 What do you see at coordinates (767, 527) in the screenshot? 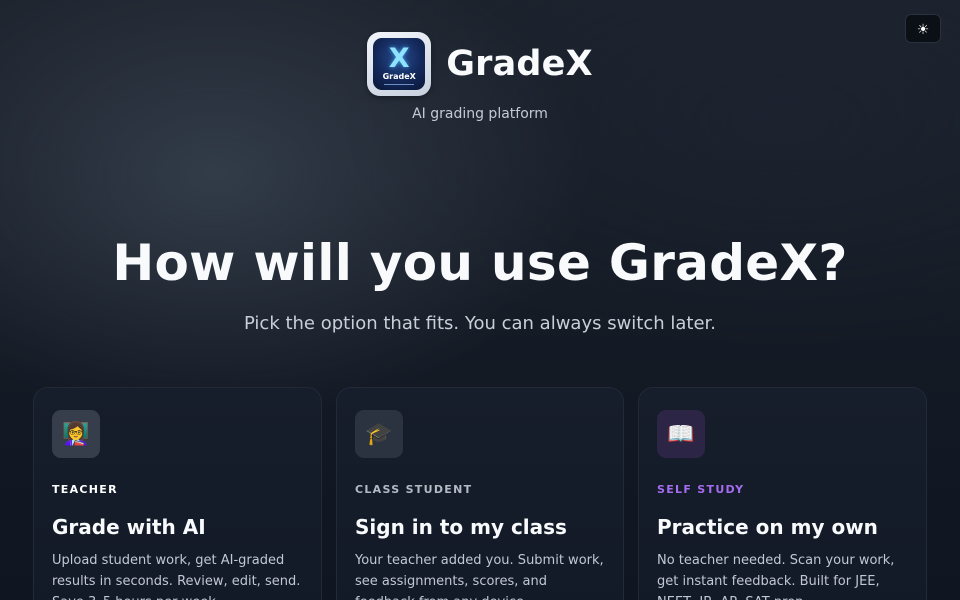
I see `card-title: Practice on my own` at bounding box center [767, 527].